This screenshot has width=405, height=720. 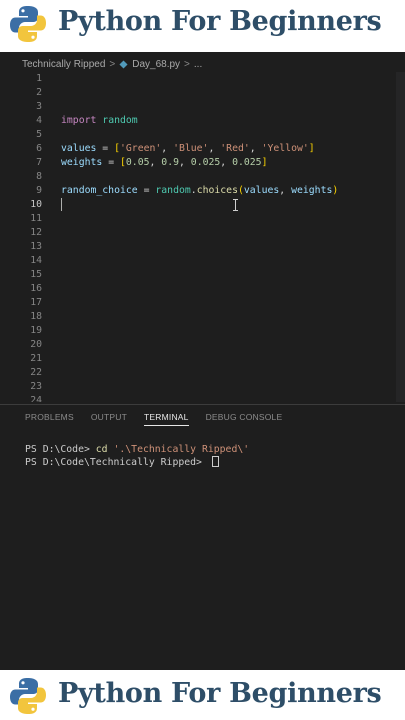 What do you see at coordinates (202, 317) in the screenshot?
I see `line-number-row: 18` at bounding box center [202, 317].